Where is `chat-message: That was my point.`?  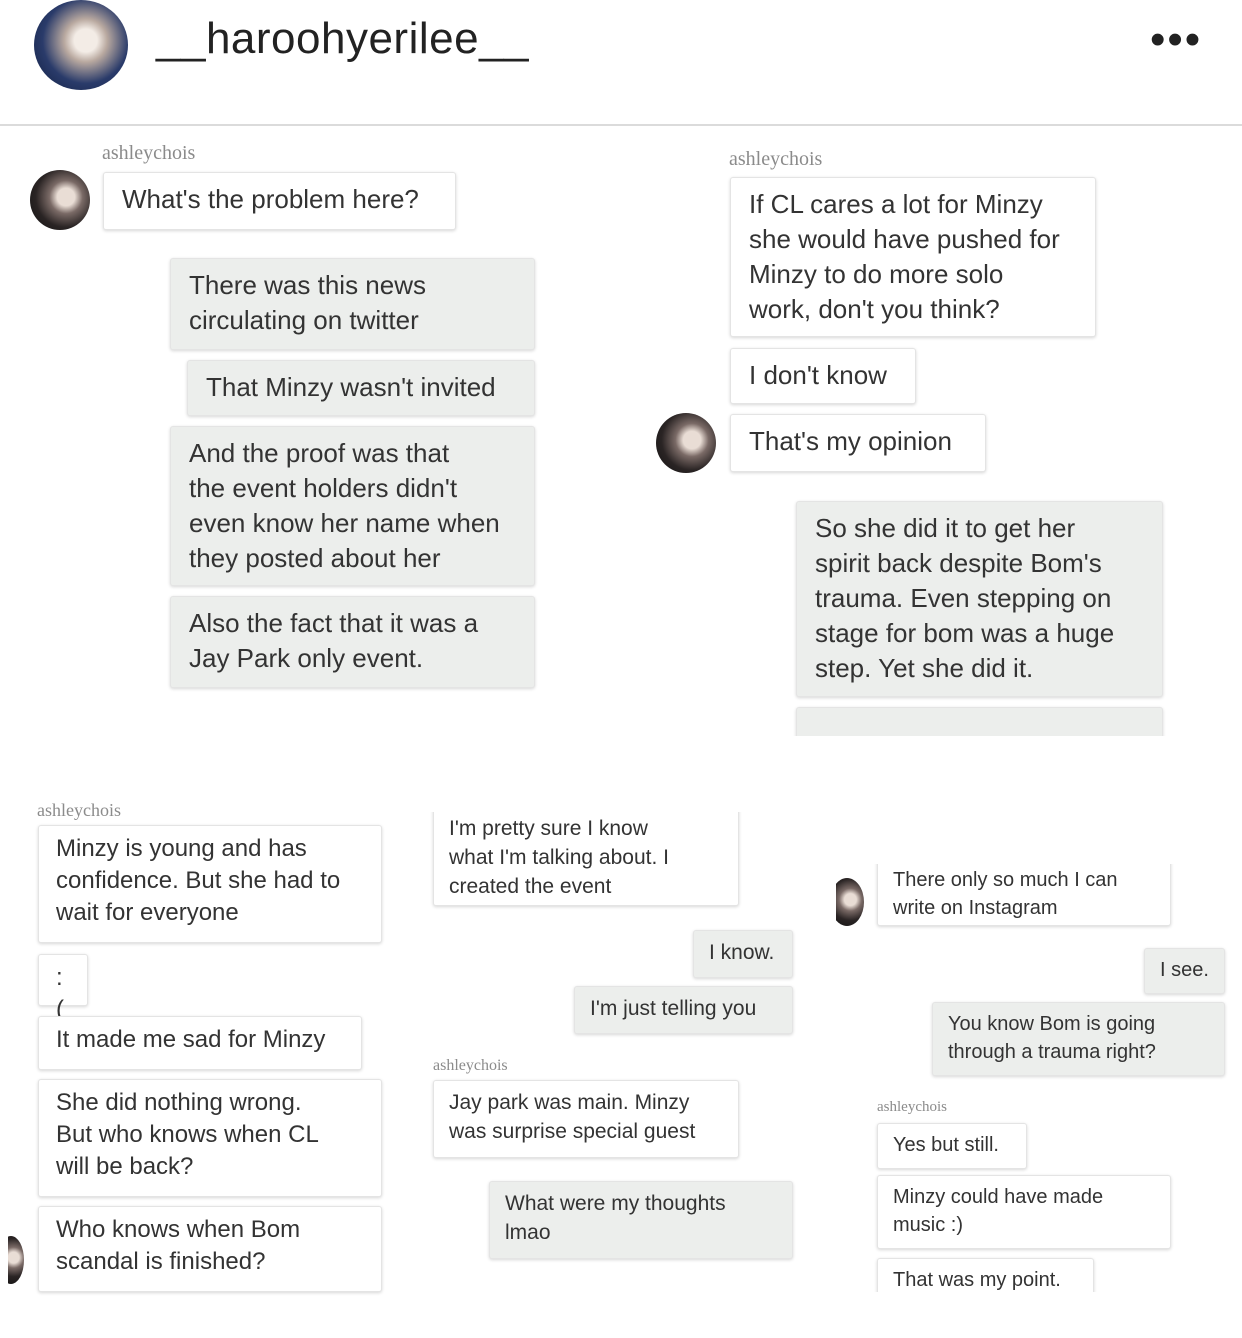 chat-message: That was my point. is located at coordinates (985, 1275).